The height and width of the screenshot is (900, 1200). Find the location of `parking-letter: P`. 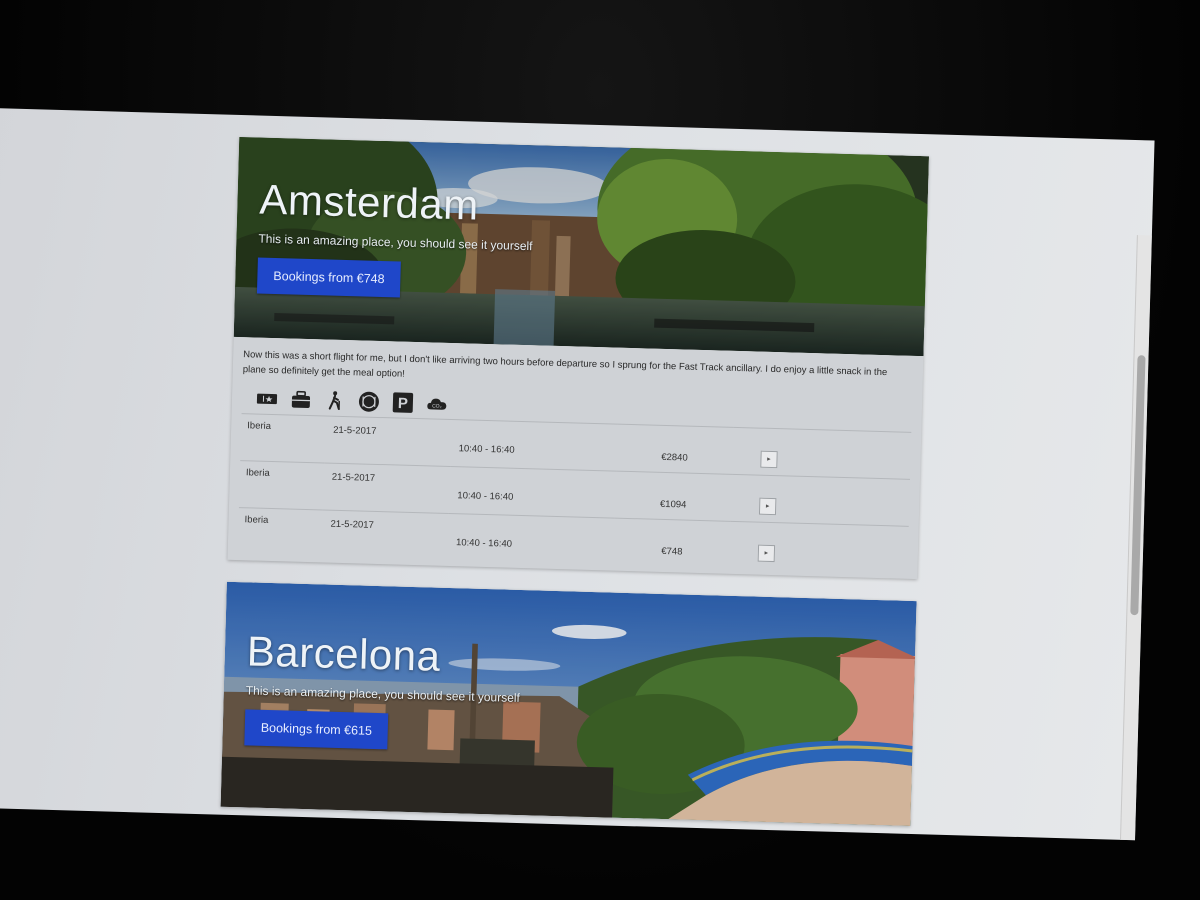

parking-letter: P is located at coordinates (403, 403).